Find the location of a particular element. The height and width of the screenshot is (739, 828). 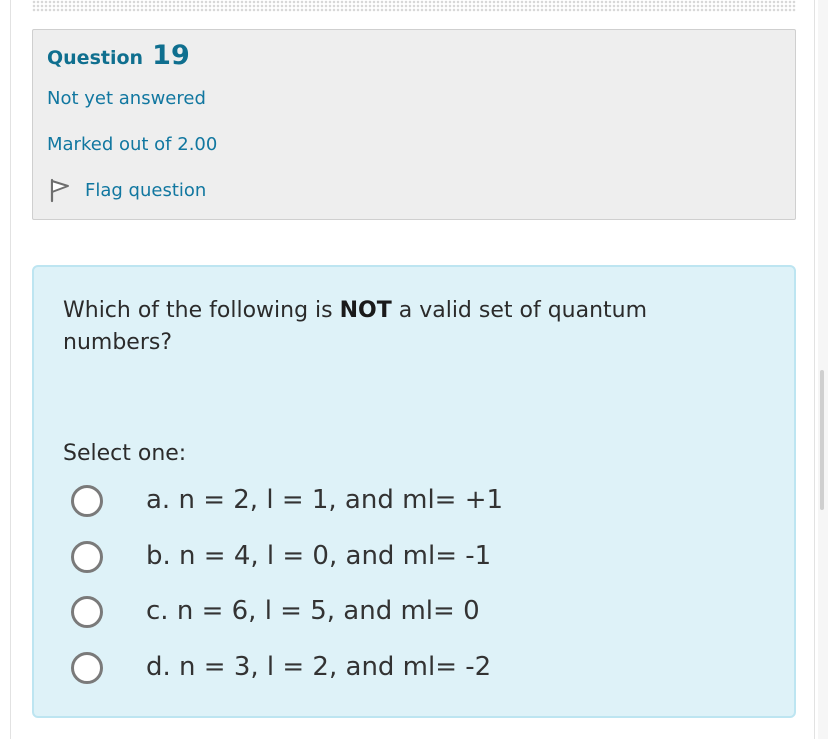

radio-button-d is located at coordinates (87, 668).